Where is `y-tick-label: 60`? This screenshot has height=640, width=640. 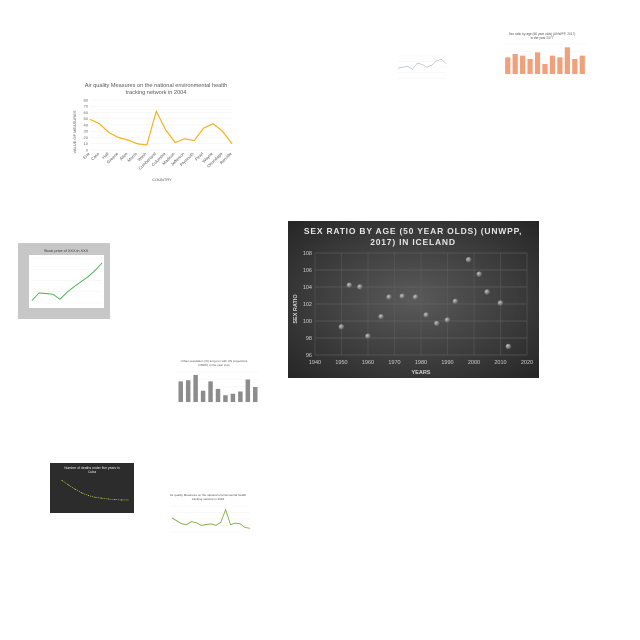 y-tick-label: 60 is located at coordinates (86, 112).